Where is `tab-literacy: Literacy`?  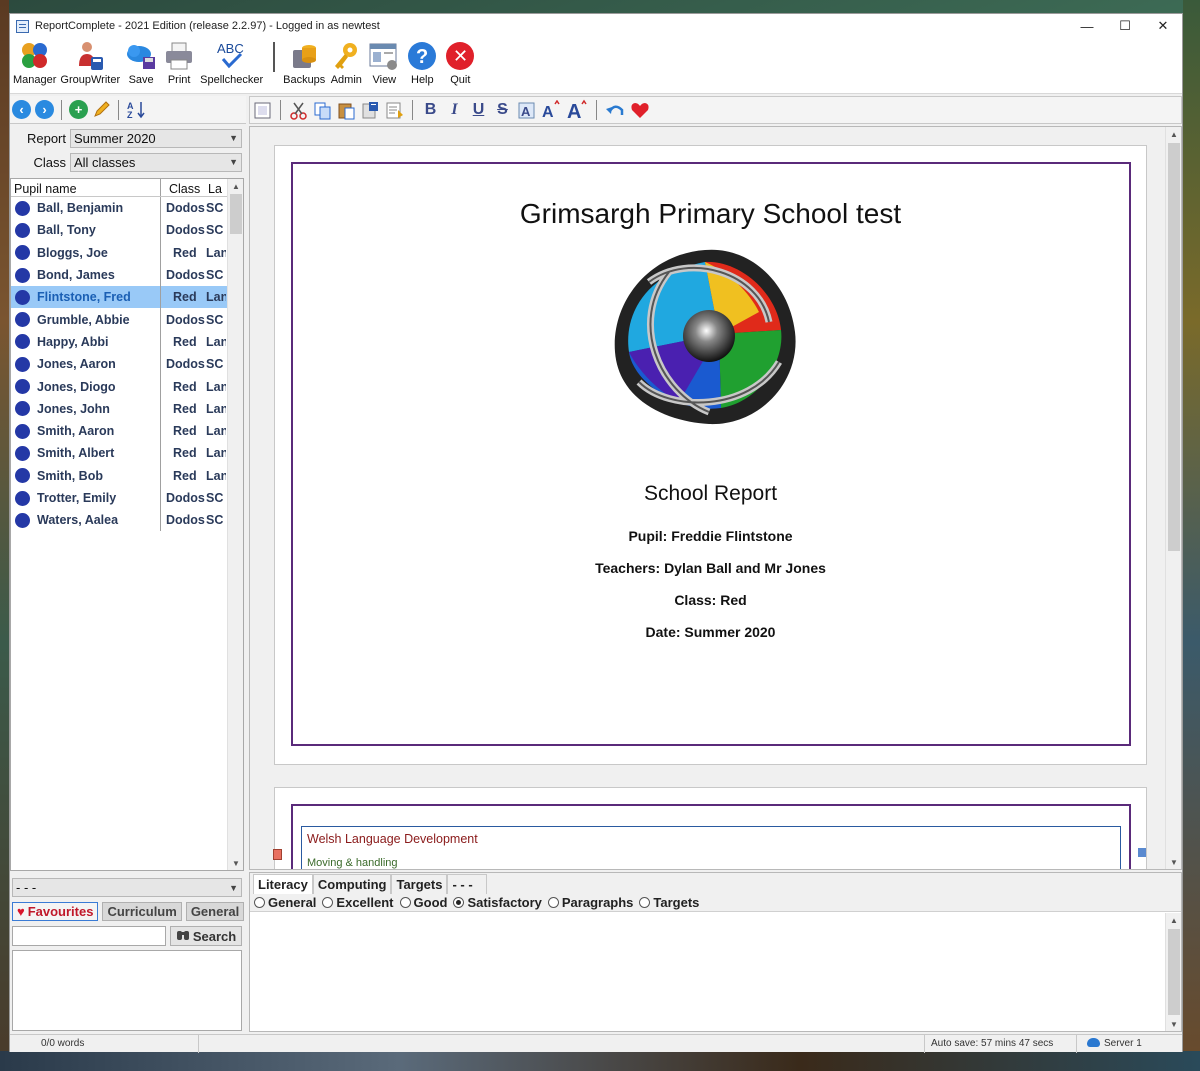
tab-literacy: Literacy is located at coordinates (283, 884).